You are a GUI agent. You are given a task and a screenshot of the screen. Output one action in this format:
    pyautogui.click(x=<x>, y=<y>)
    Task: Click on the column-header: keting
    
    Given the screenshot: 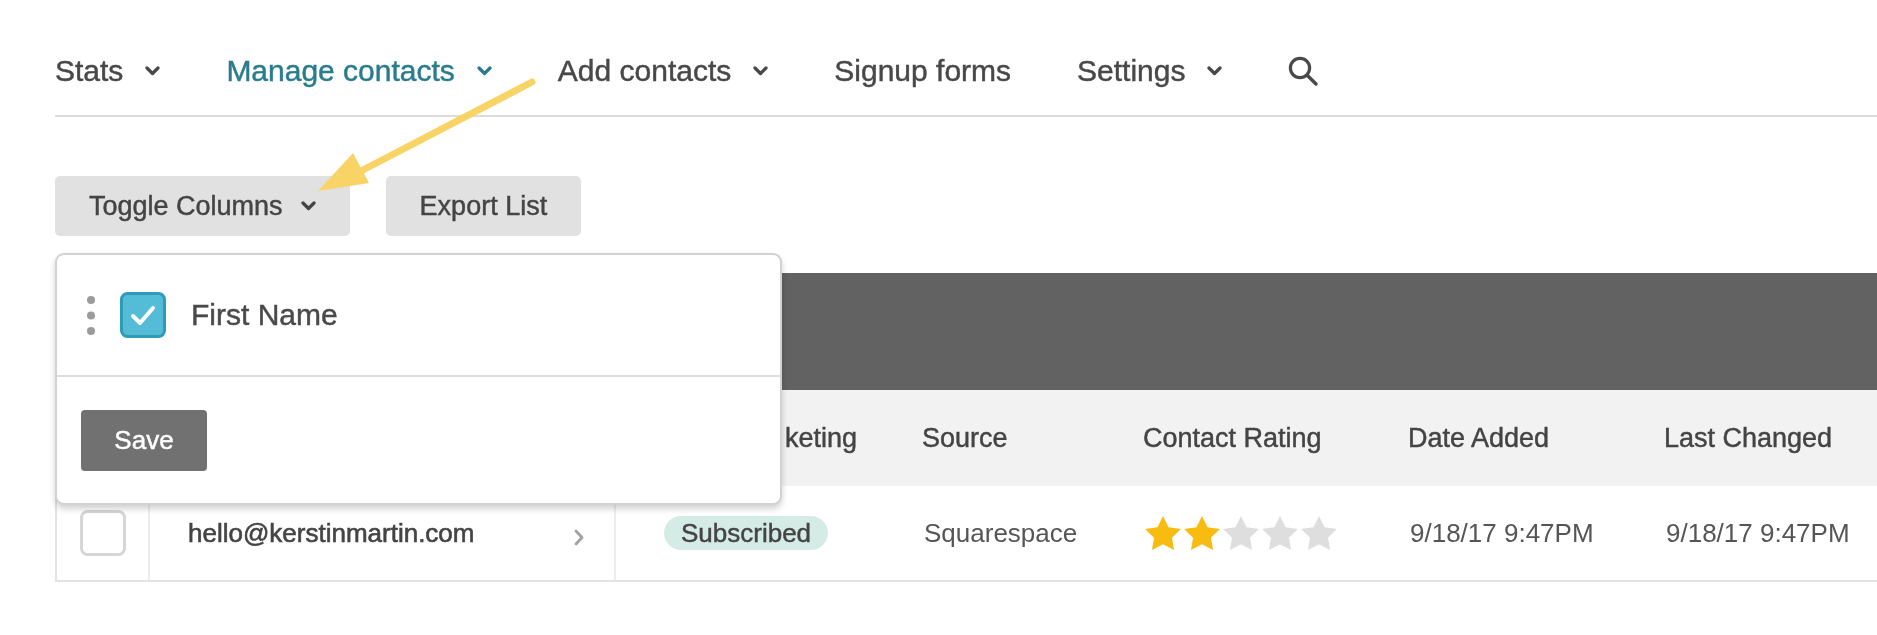 What is the action you would take?
    pyautogui.click(x=821, y=438)
    